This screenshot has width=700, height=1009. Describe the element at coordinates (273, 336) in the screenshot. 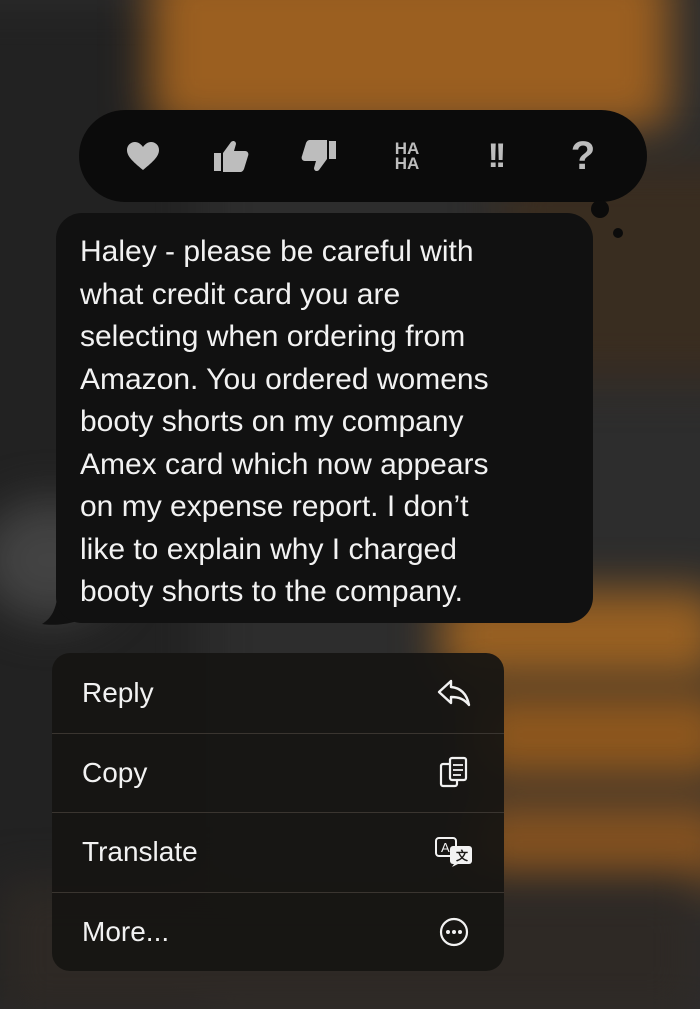

I see `message-line: selecting when ordering from` at that location.